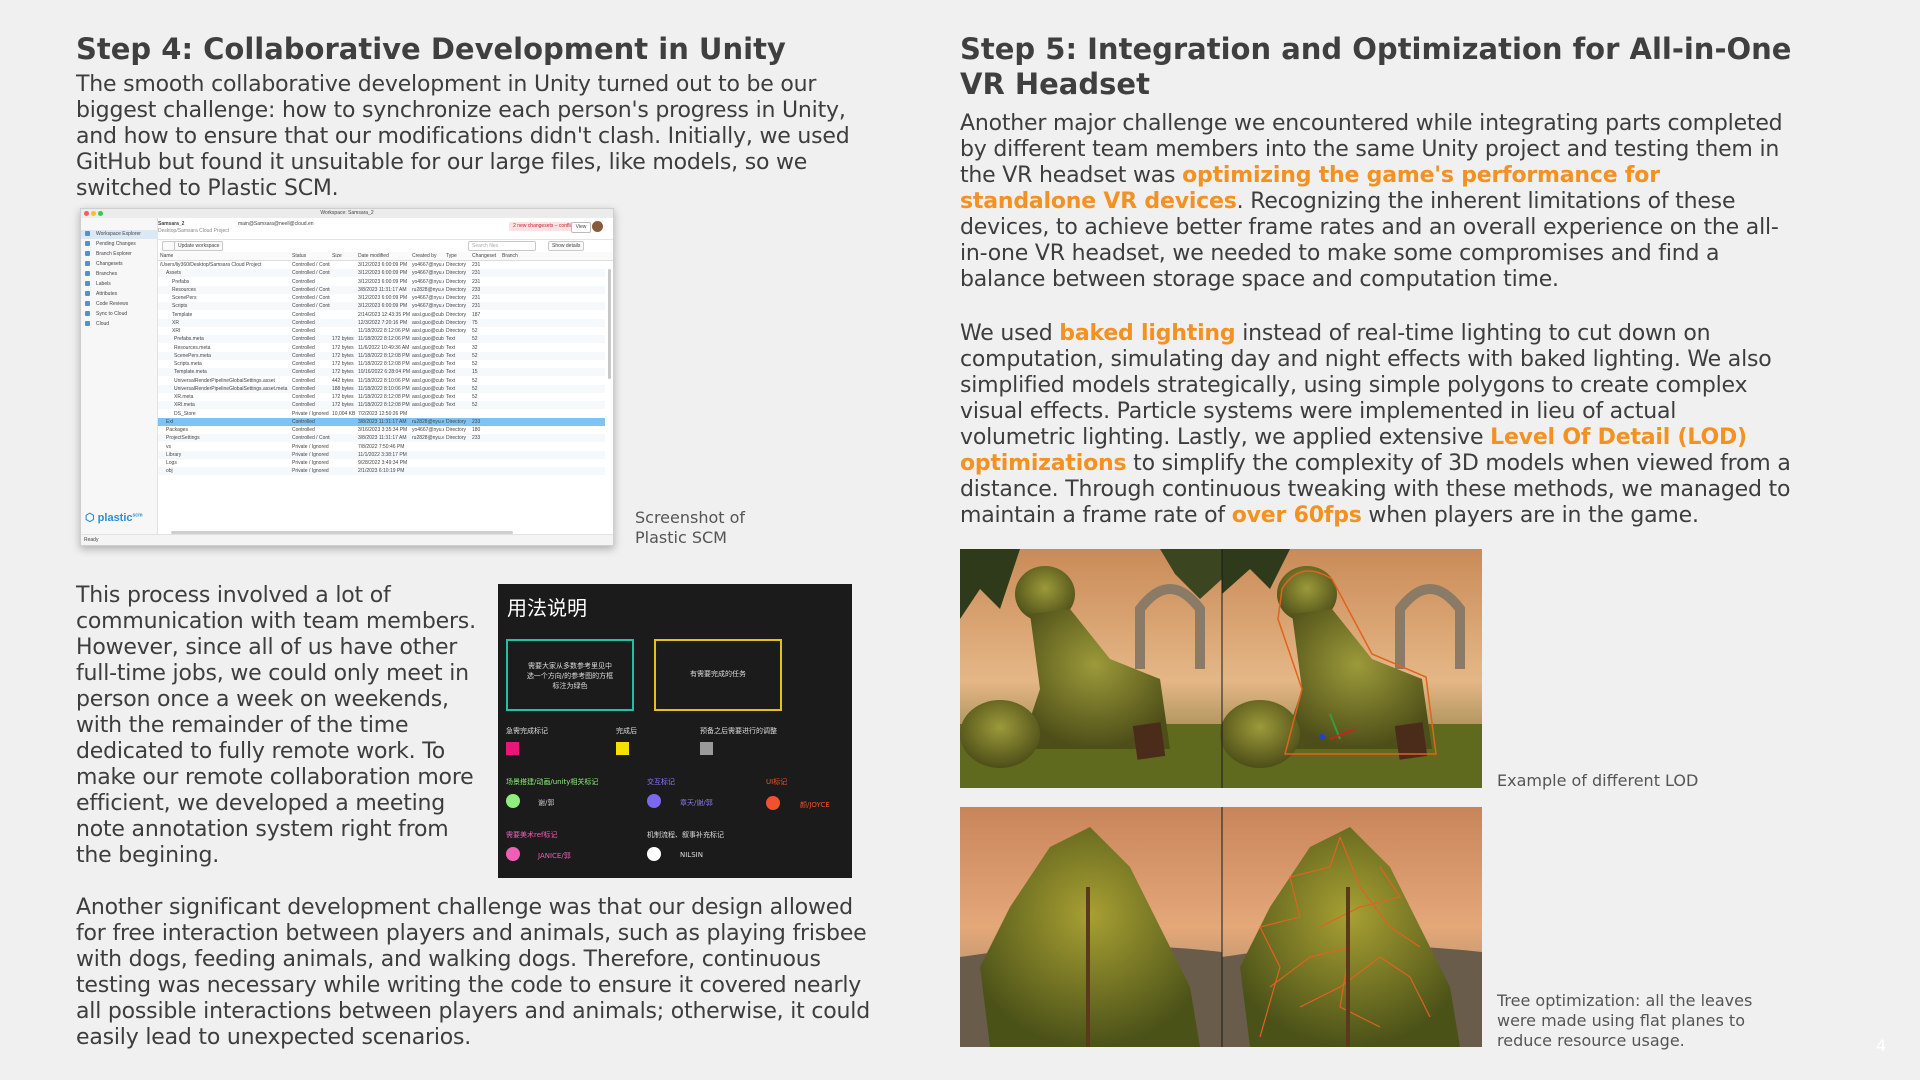  What do you see at coordinates (199, 246) in the screenshot?
I see `update-workspace-button: Update workspace` at bounding box center [199, 246].